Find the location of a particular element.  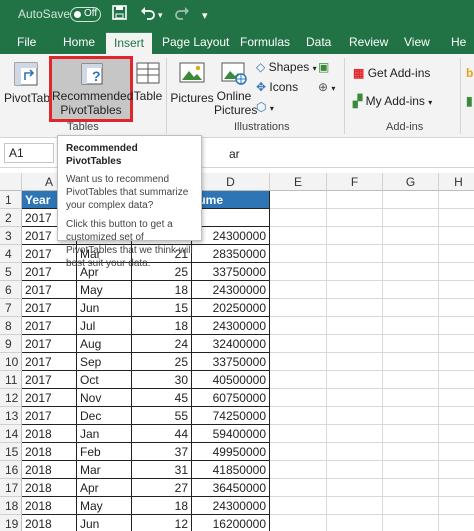

cell: 20250000 is located at coordinates (231, 308).